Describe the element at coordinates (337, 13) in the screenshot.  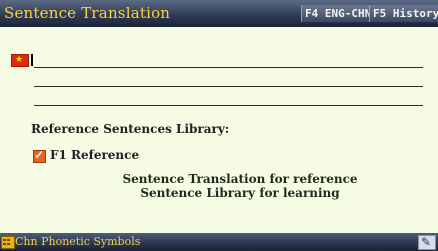
I see `eng-chn-toggle-button: F4 ENG-CHN` at that location.